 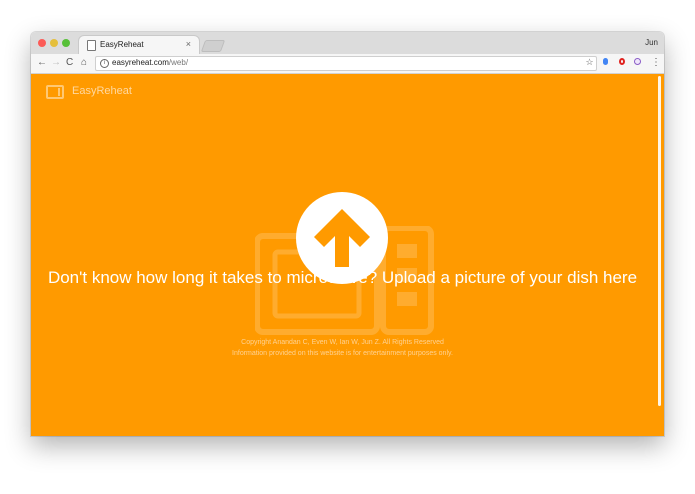 I want to click on tab-title: EasyReheat, so click(x=122, y=44).